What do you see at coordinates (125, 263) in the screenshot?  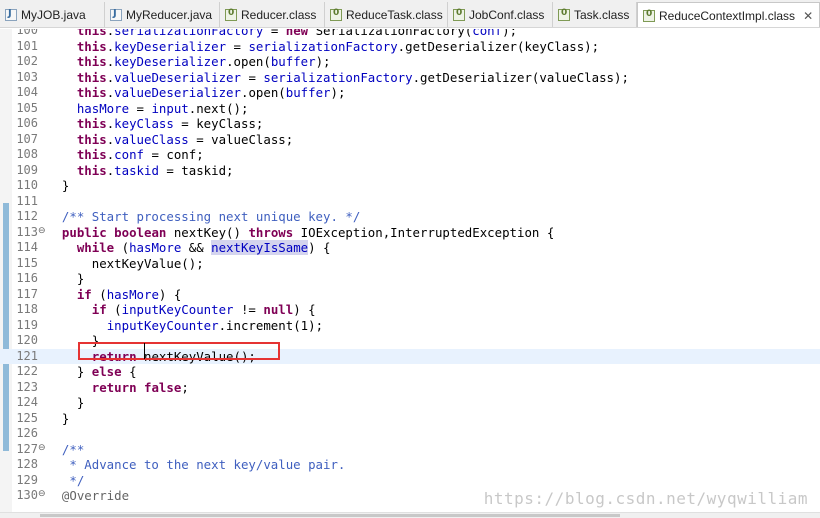 I see `code-text: nextKeyValue();` at bounding box center [125, 263].